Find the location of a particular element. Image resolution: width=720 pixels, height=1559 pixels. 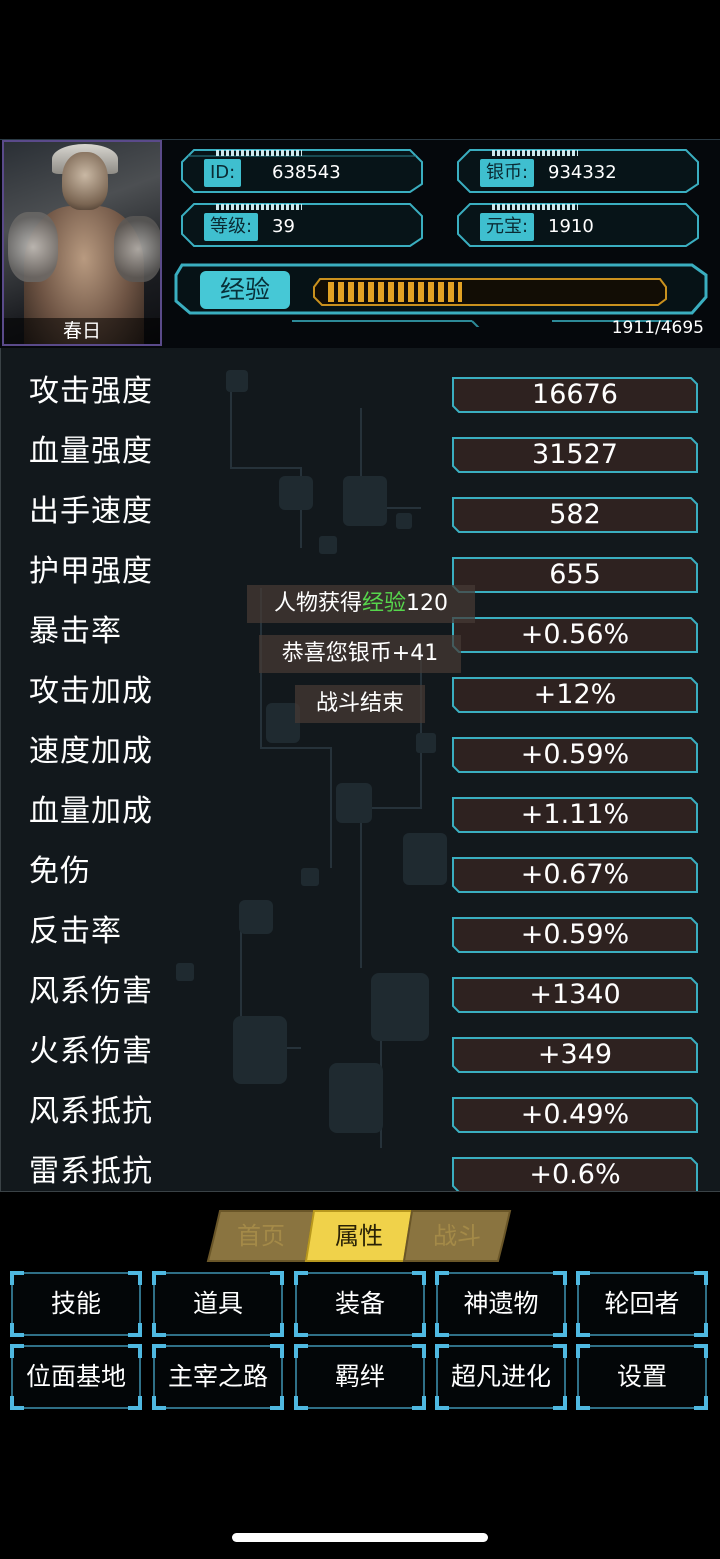

silver-value: 934332 is located at coordinates (582, 172).